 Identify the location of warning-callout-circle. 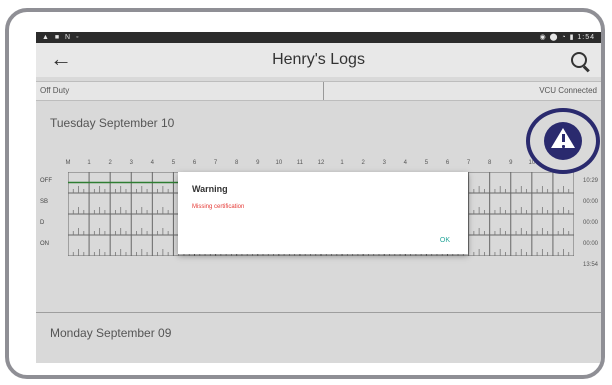
(563, 141).